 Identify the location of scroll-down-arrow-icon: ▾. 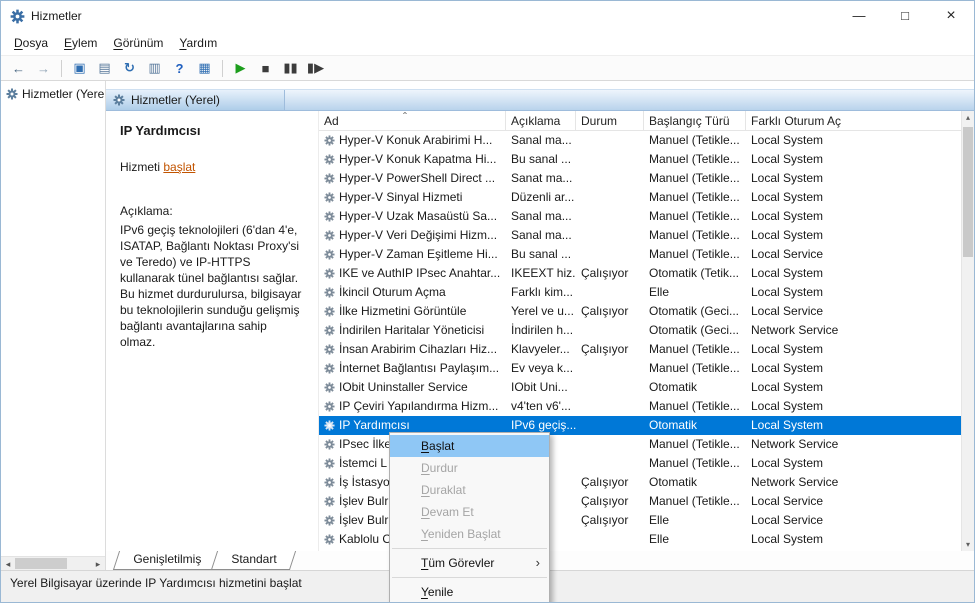
(968, 544).